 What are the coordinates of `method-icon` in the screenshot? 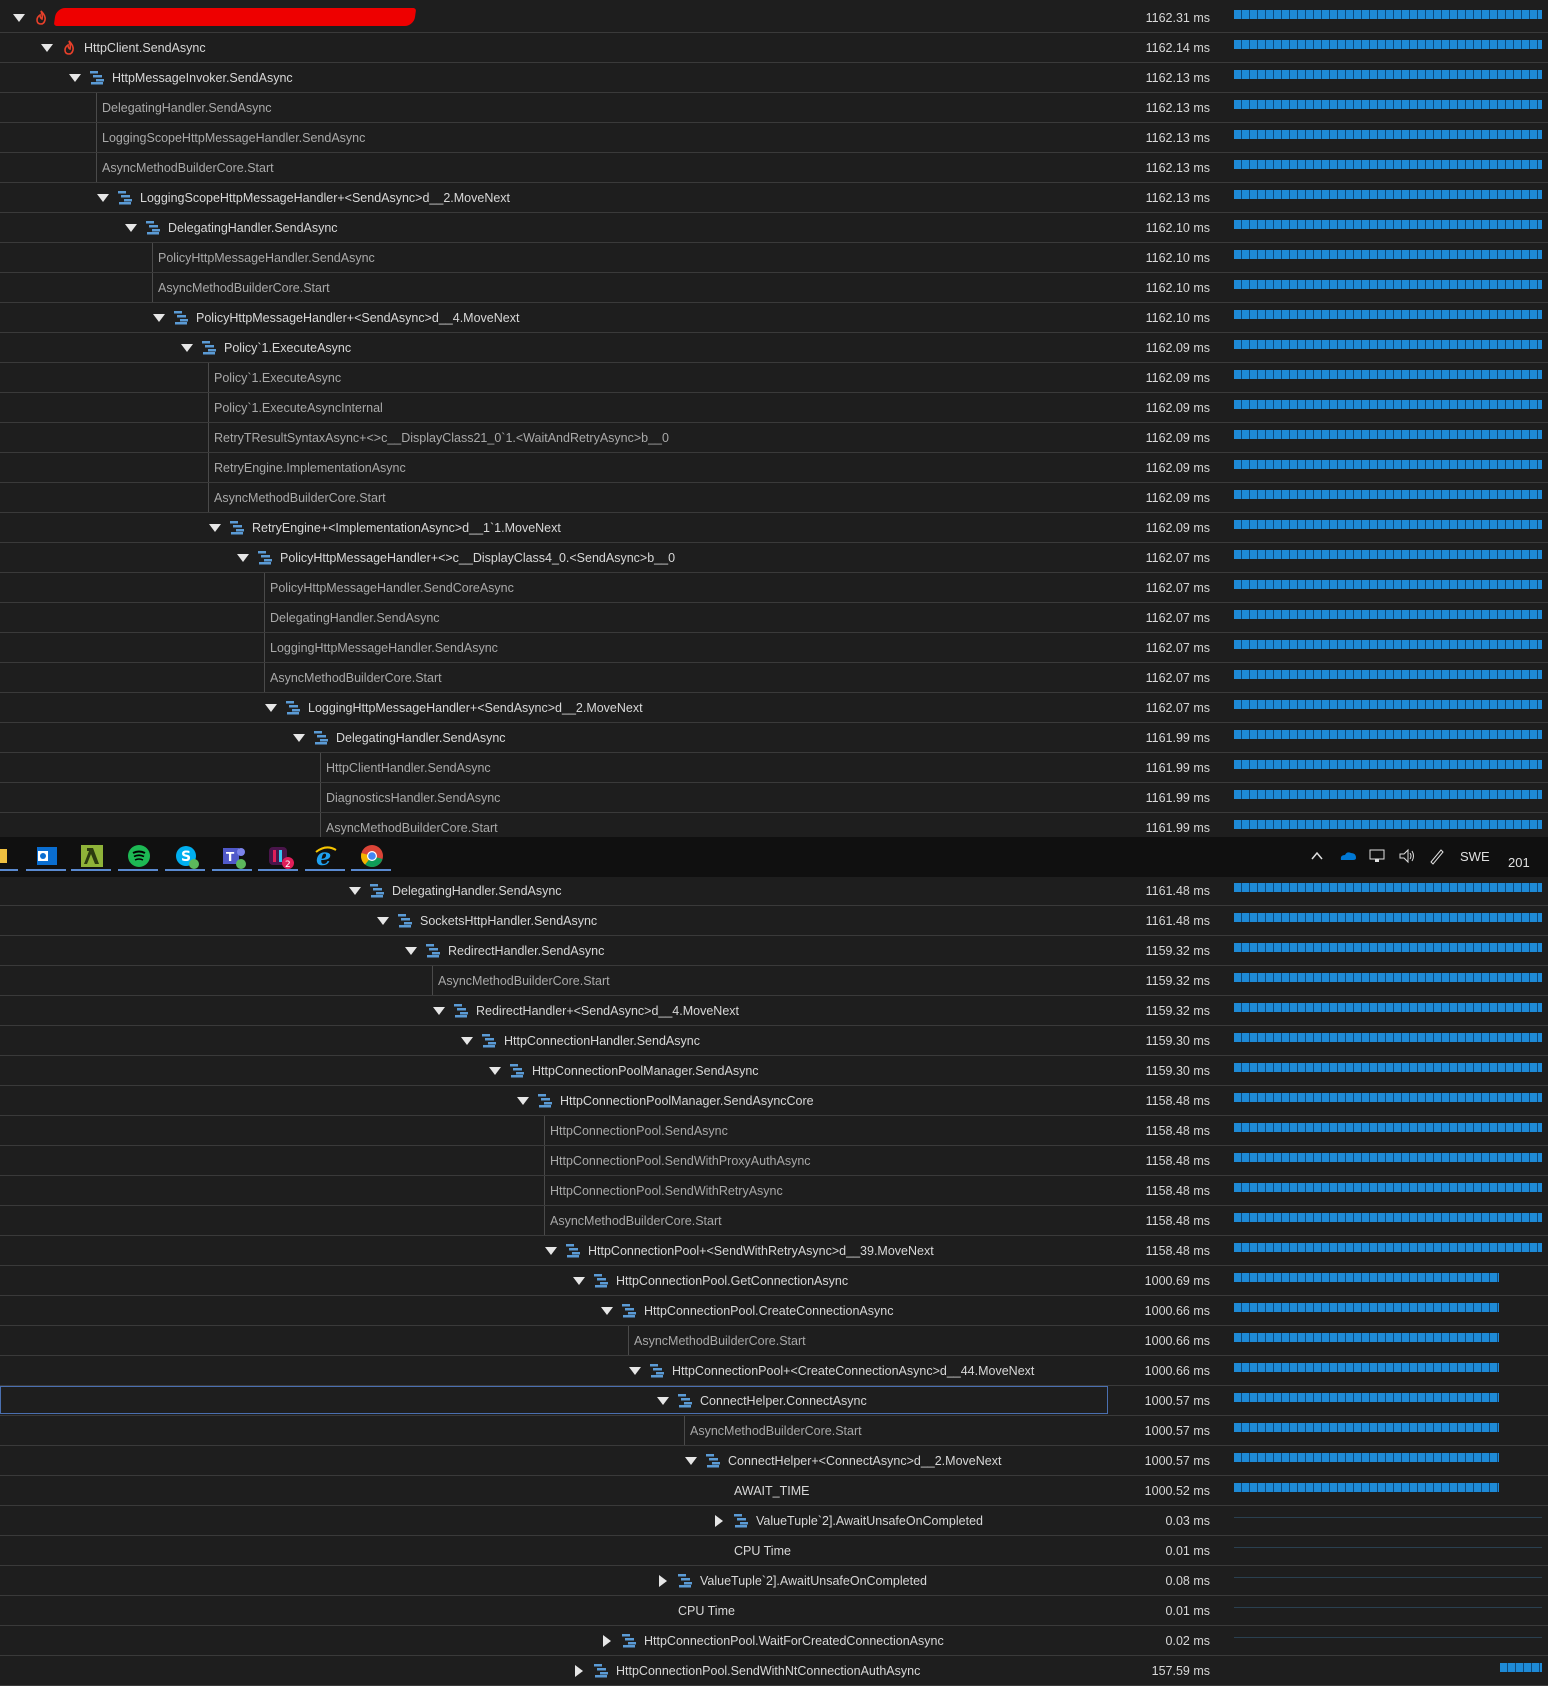 It's located at (406, 920).